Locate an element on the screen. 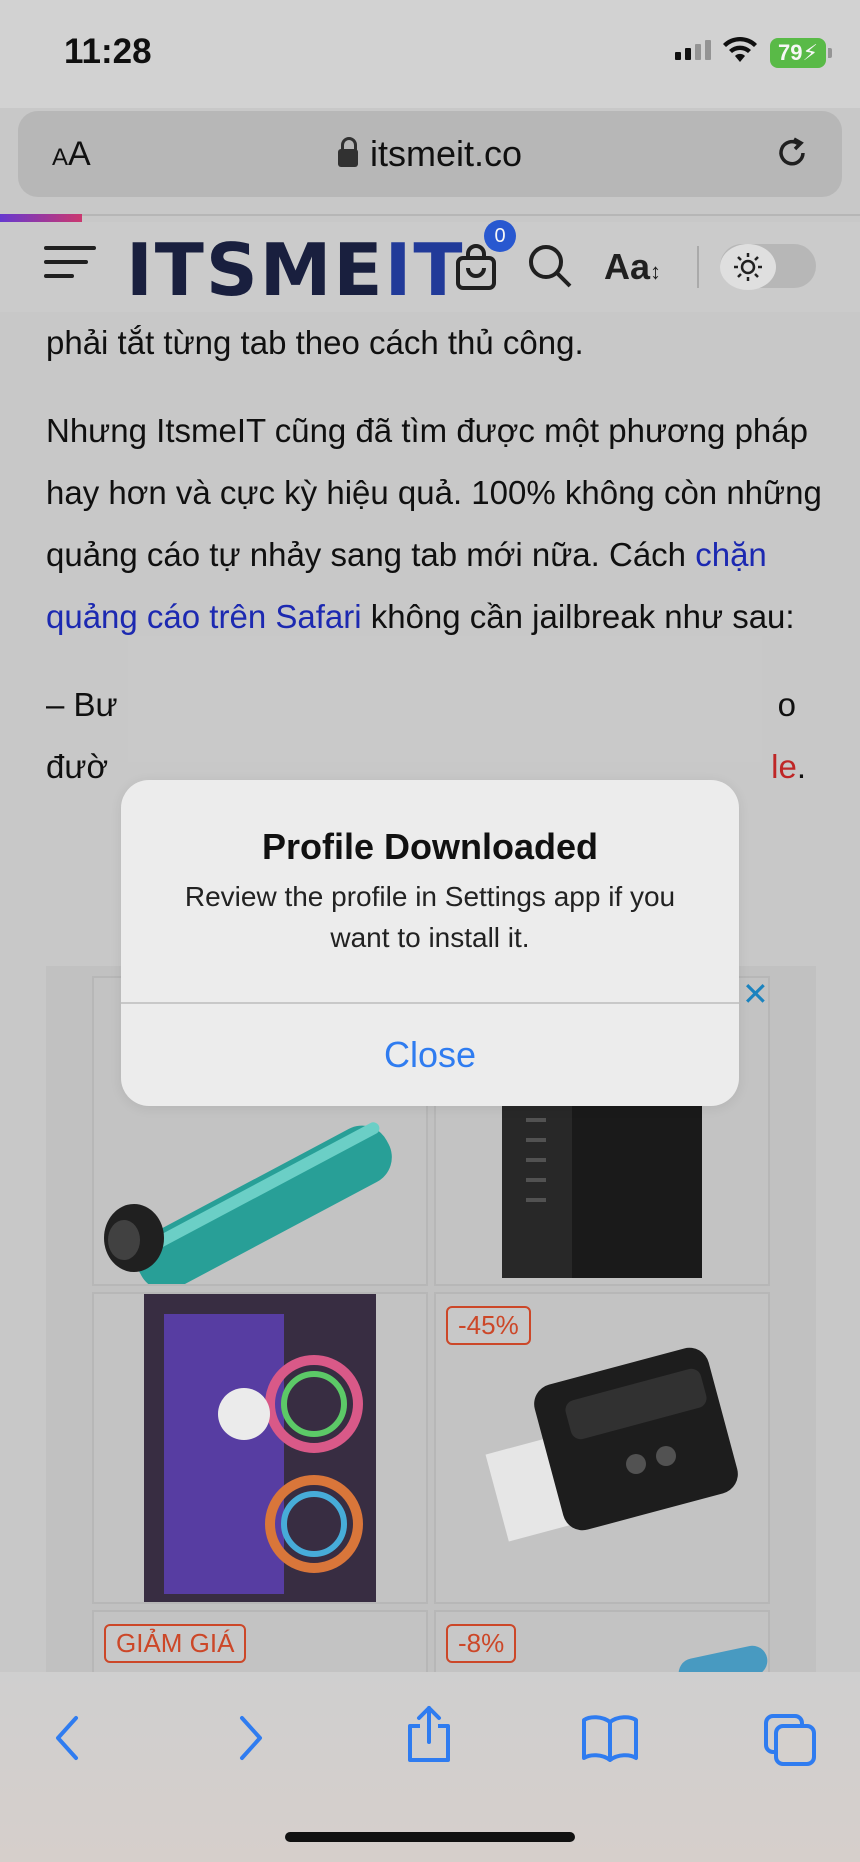 The width and height of the screenshot is (860, 1862). close-button: Close is located at coordinates (430, 1055).